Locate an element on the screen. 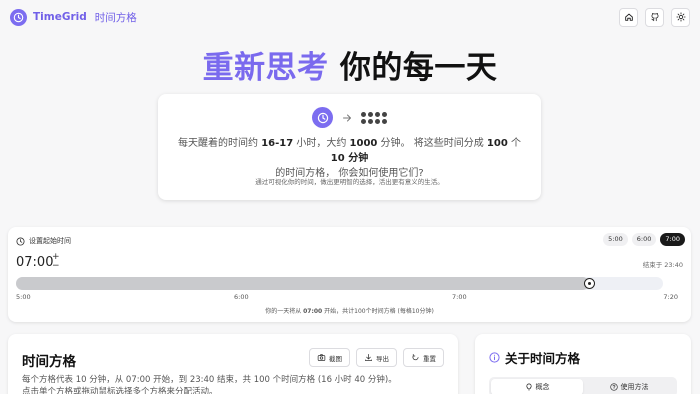  start-time-slider is located at coordinates (339, 283).